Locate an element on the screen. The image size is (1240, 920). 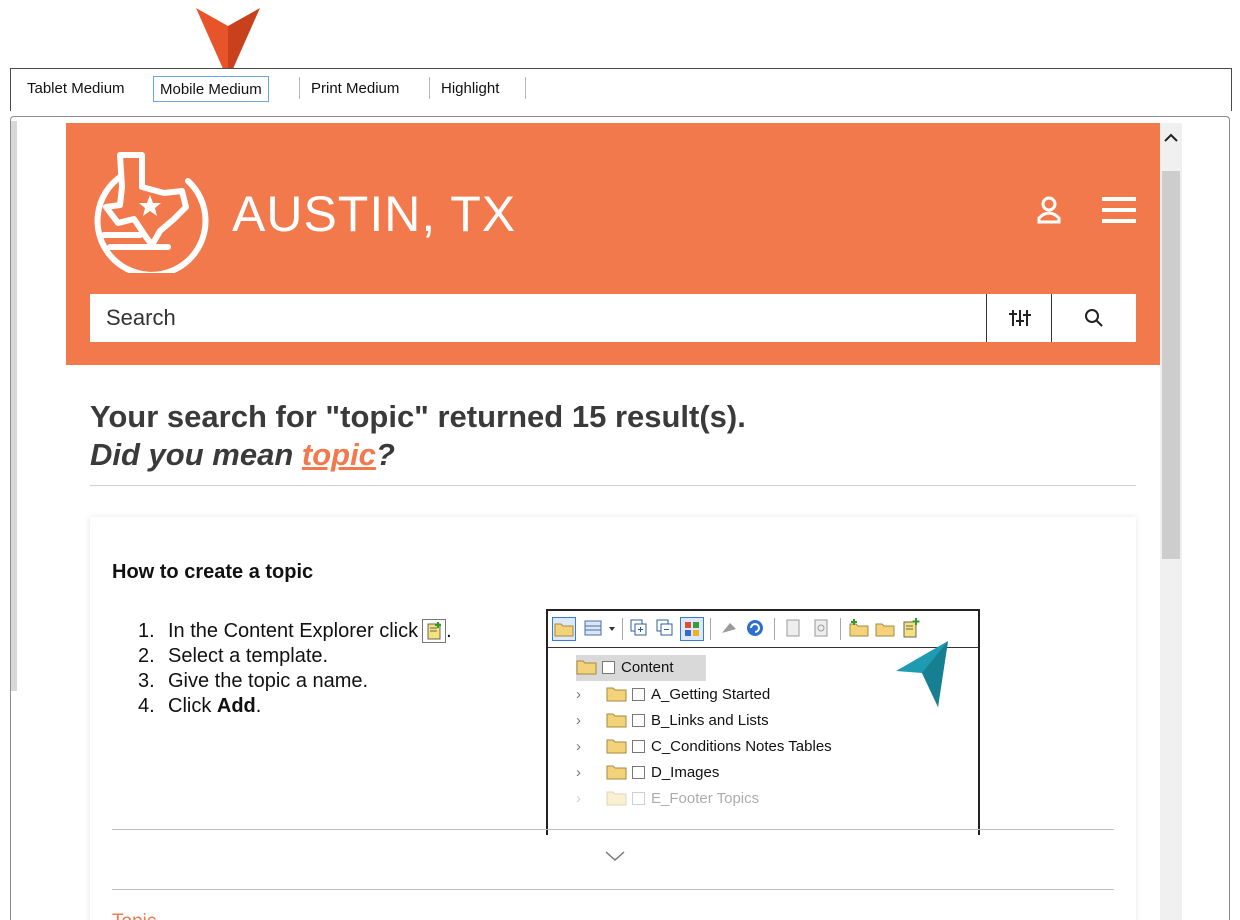
open-folder-icon is located at coordinates (586, 667).